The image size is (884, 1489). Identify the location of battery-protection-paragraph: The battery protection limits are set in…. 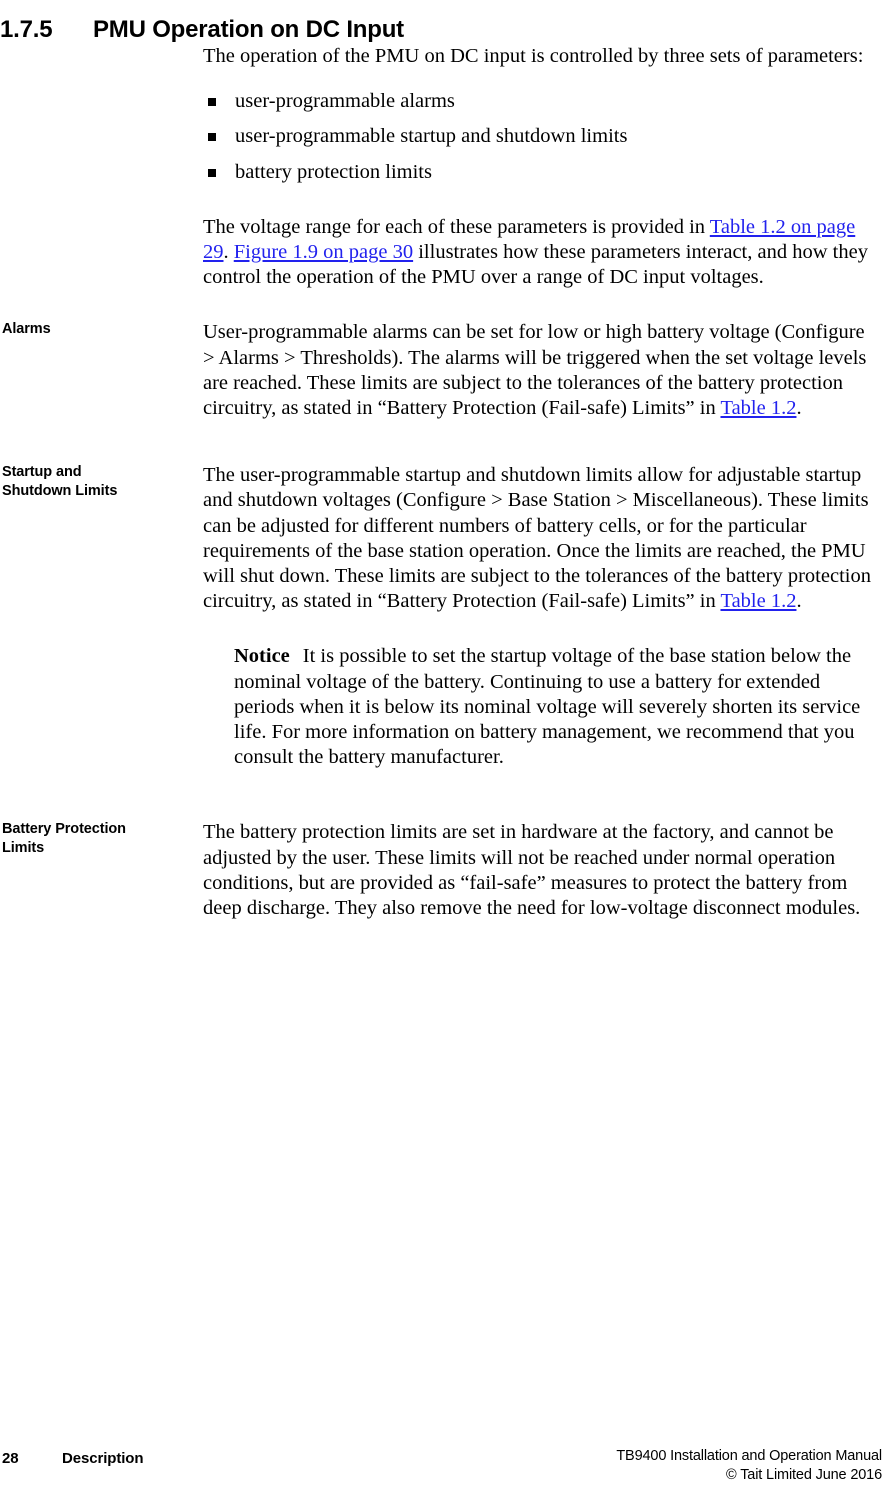
(532, 870).